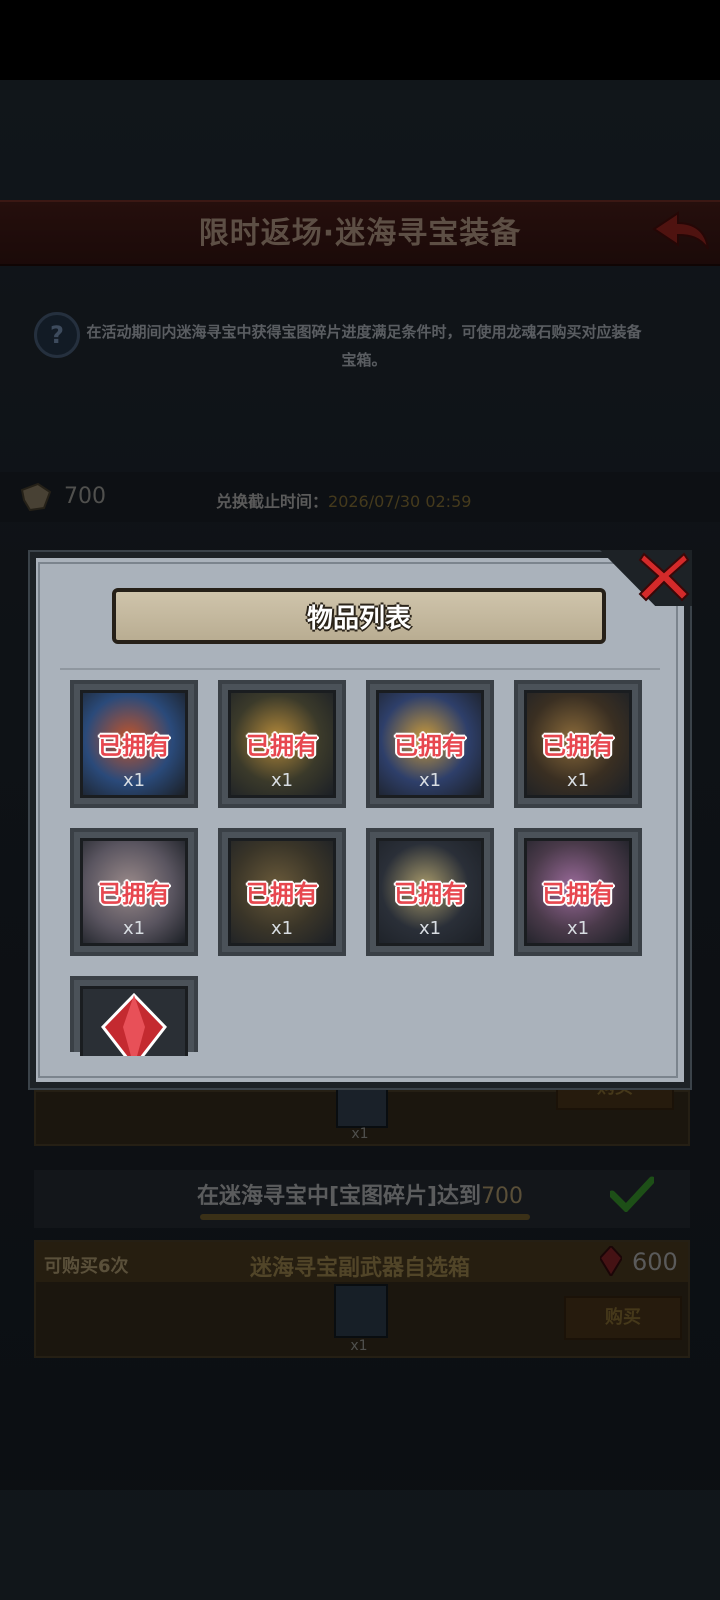 The height and width of the screenshot is (1600, 720). What do you see at coordinates (358, 619) in the screenshot?
I see `modal-title: 物品列表` at bounding box center [358, 619].